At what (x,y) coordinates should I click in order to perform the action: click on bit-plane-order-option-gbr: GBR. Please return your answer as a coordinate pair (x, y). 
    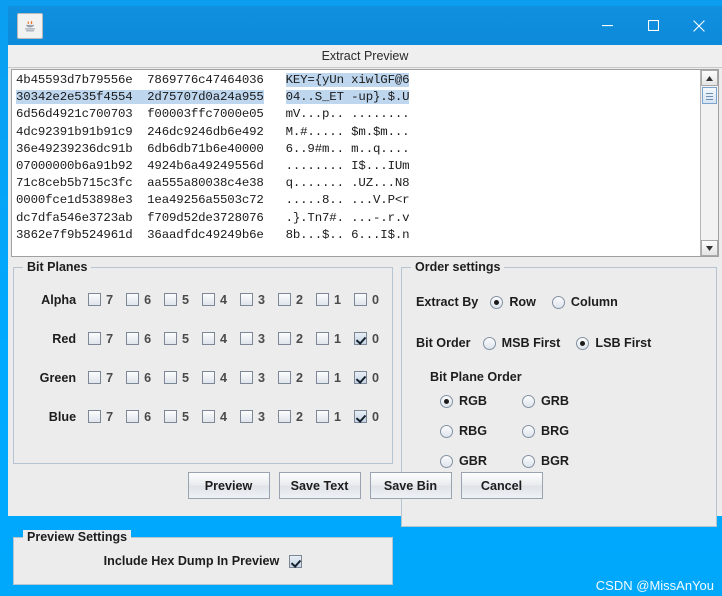
    Looking at the image, I should click on (473, 461).